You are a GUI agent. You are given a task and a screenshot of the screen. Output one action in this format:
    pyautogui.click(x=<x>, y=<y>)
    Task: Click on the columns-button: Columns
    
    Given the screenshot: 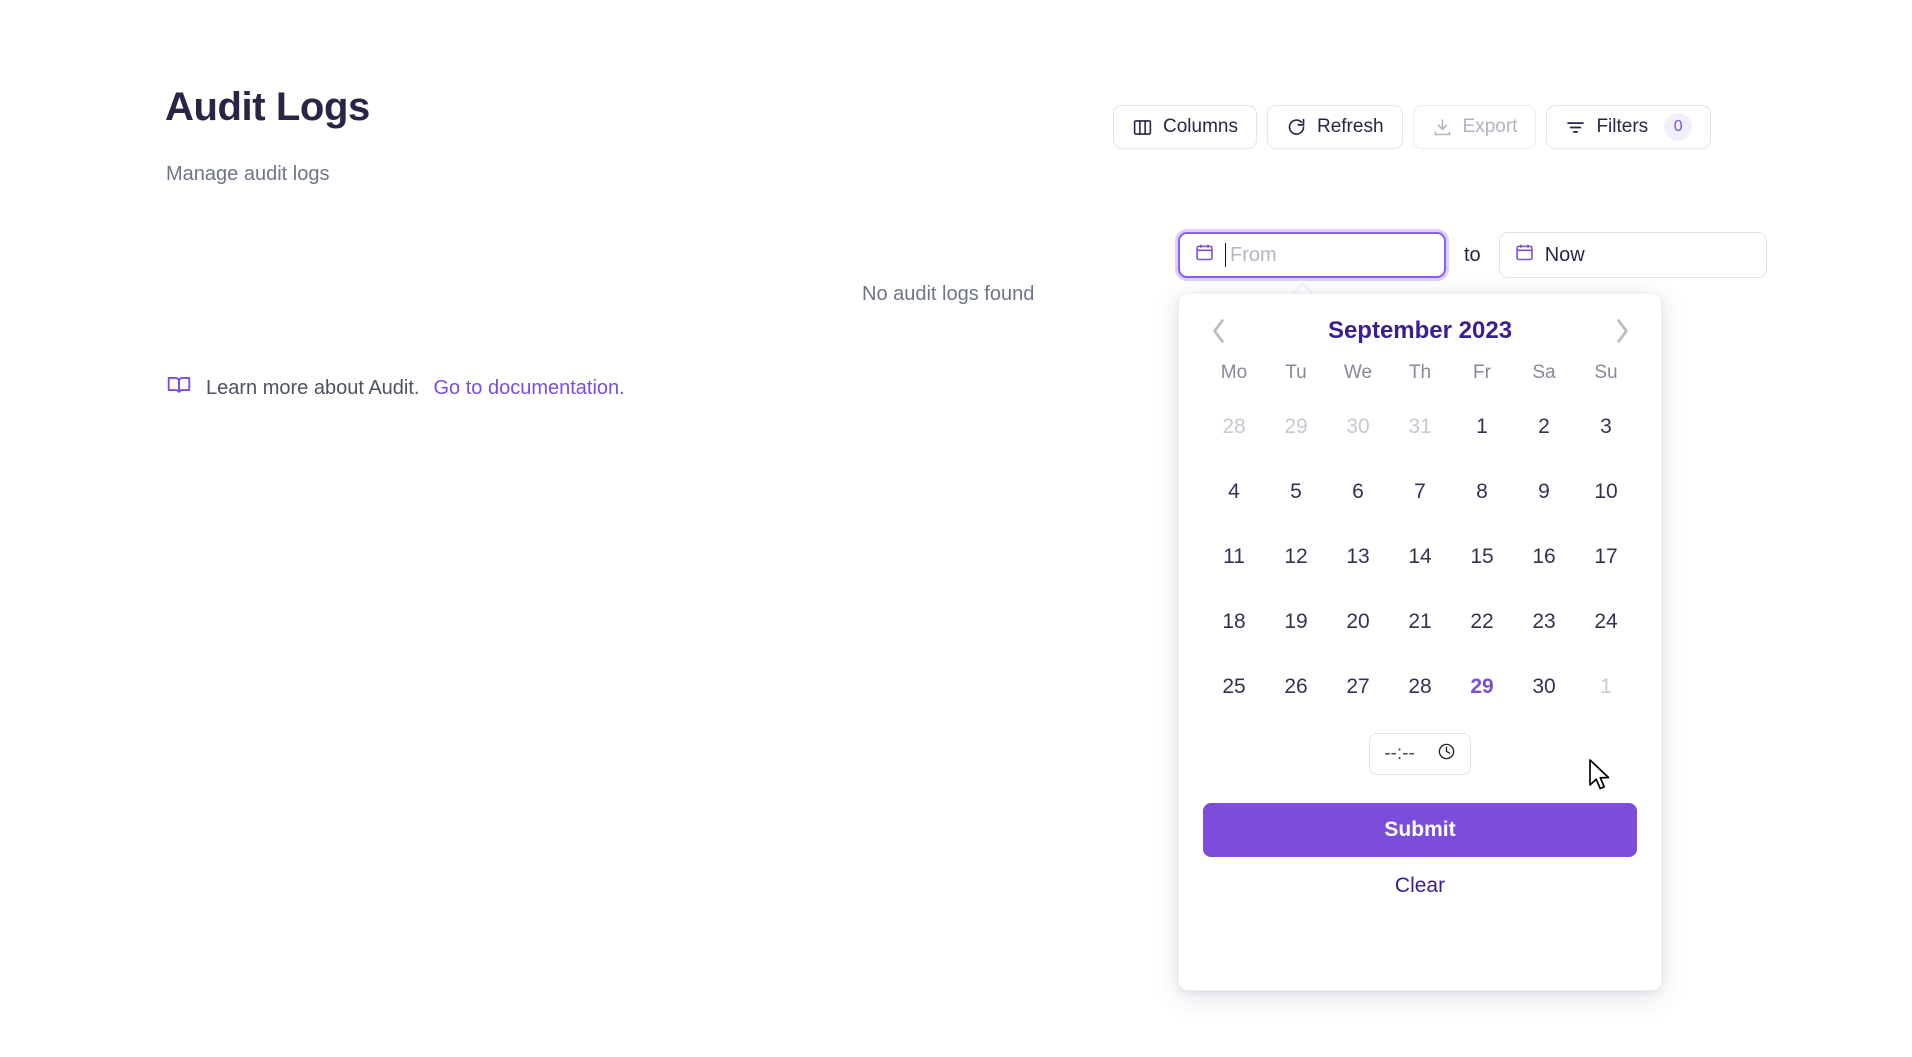 What is the action you would take?
    pyautogui.click(x=1185, y=127)
    